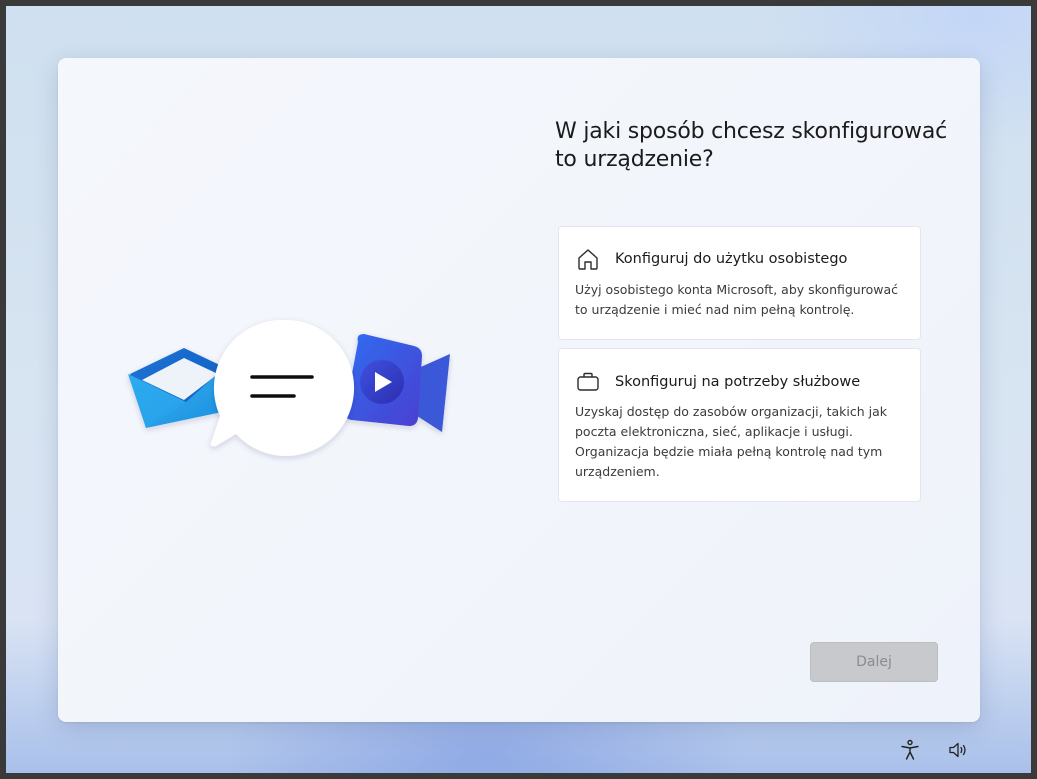 The height and width of the screenshot is (779, 1037). Describe the element at coordinates (910, 750) in the screenshot. I see `accessibility-icon` at that location.